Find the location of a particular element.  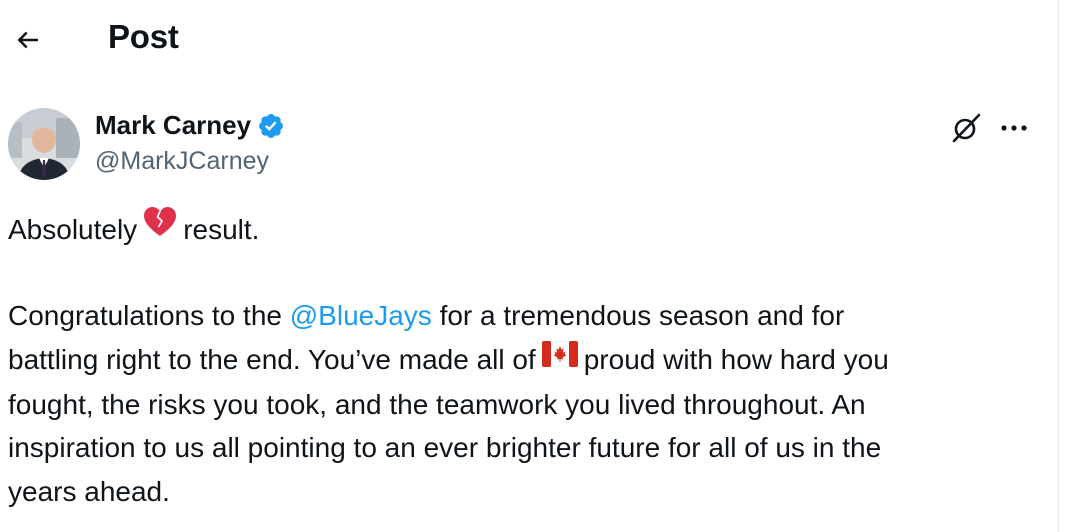

more-button is located at coordinates (1014, 128).